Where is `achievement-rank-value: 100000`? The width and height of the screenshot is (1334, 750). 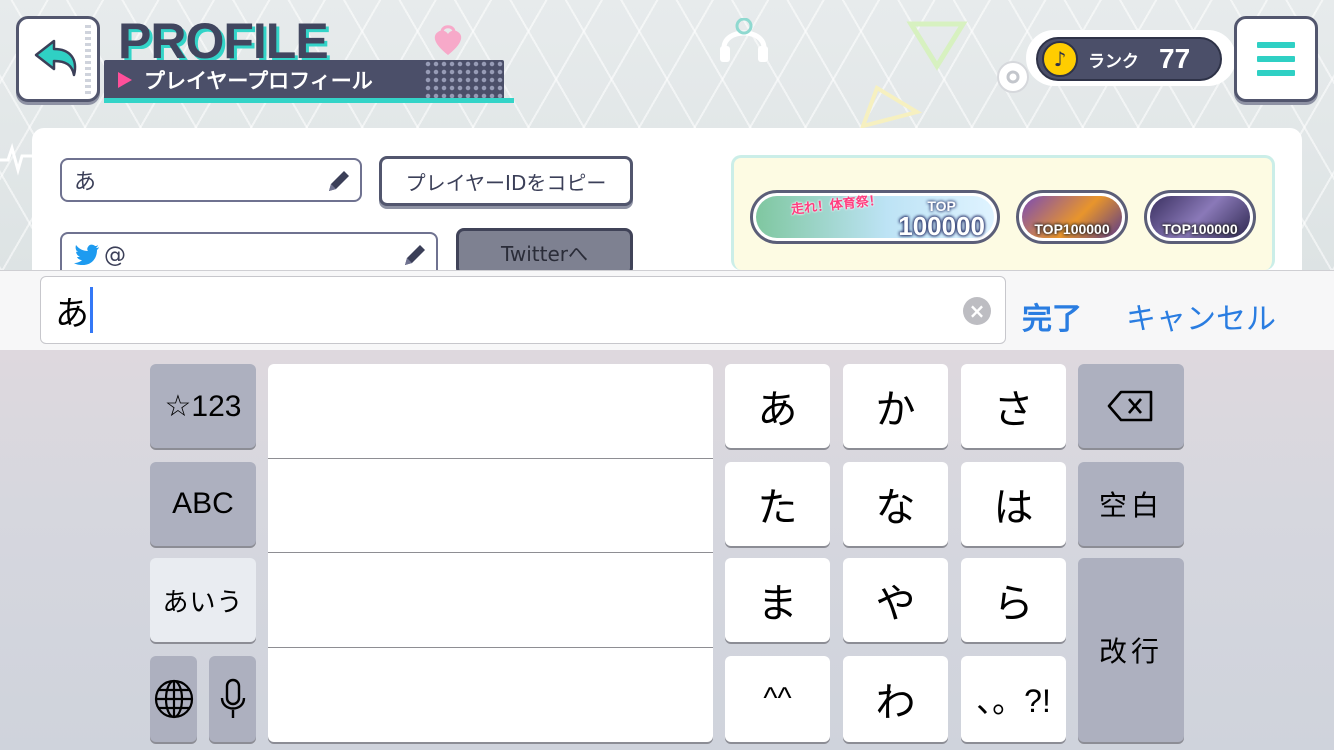
achievement-rank-value: 100000 is located at coordinates (941, 226).